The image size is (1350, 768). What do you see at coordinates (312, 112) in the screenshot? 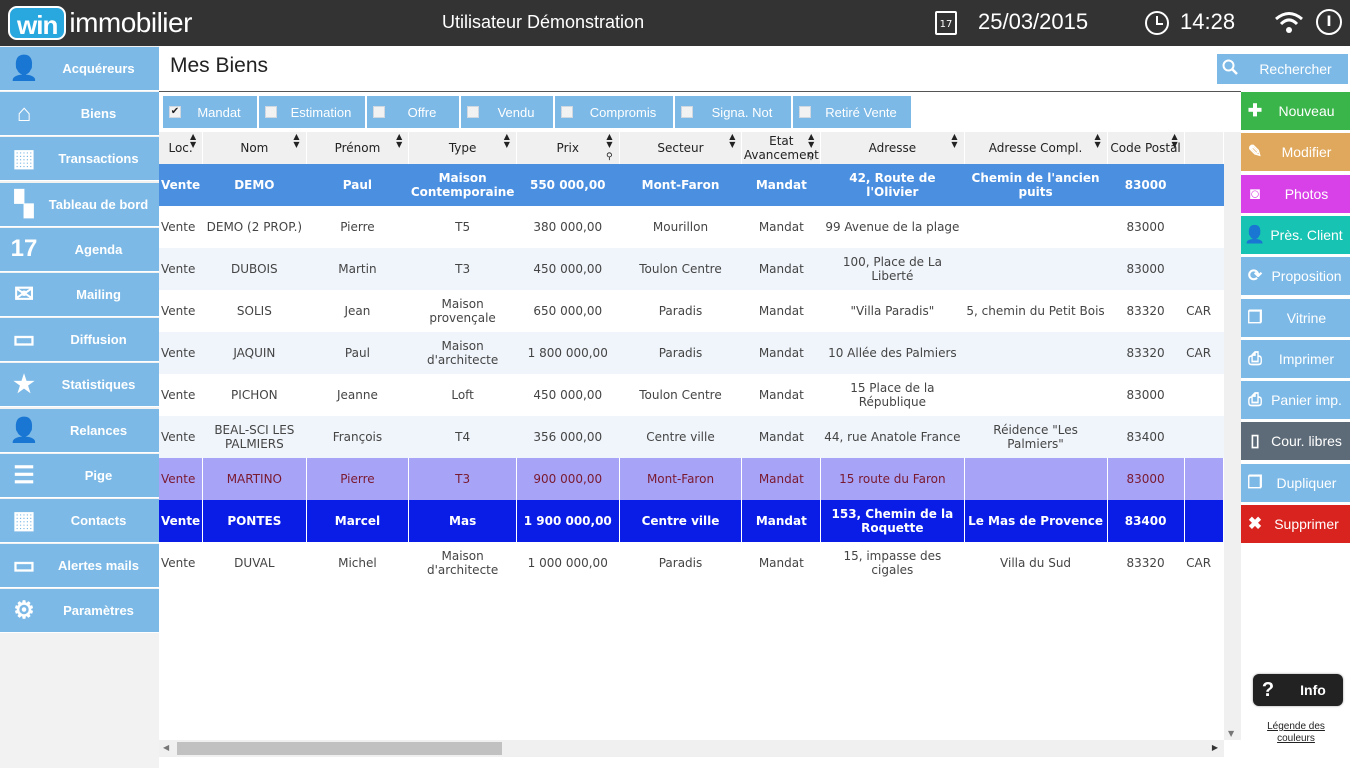
I see `filter-1: Estimation` at bounding box center [312, 112].